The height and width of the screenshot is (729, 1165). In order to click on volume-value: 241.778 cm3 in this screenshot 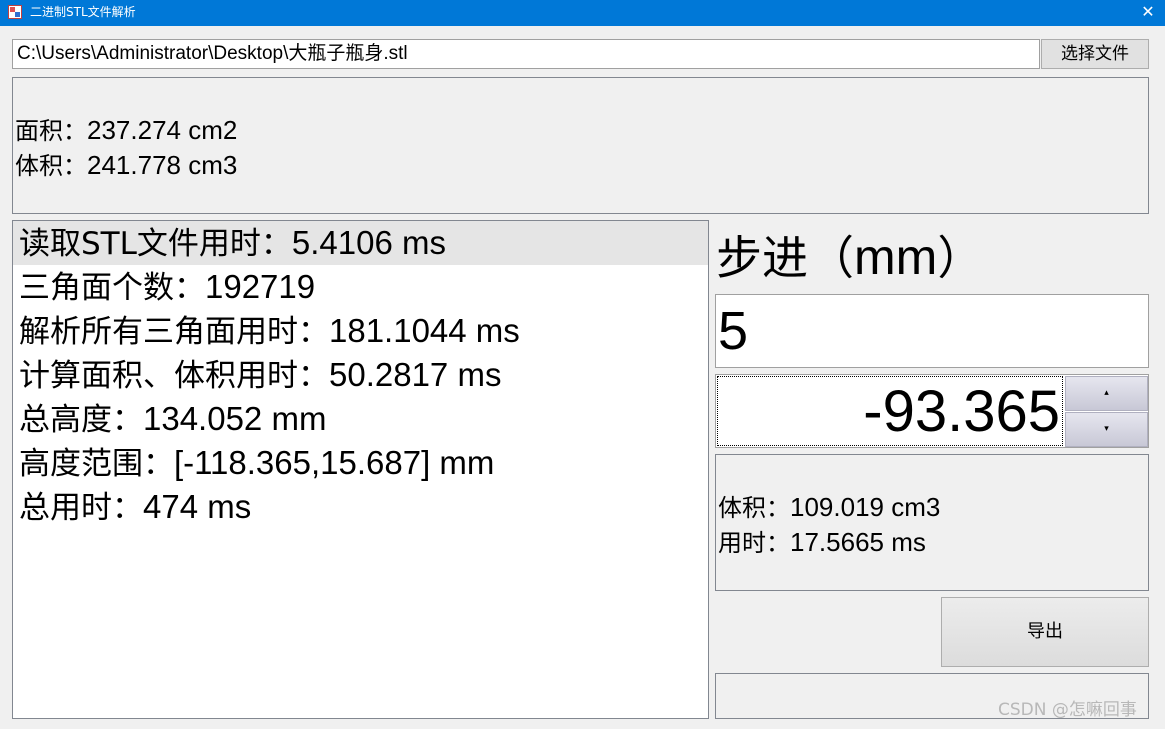, I will do `click(162, 165)`.